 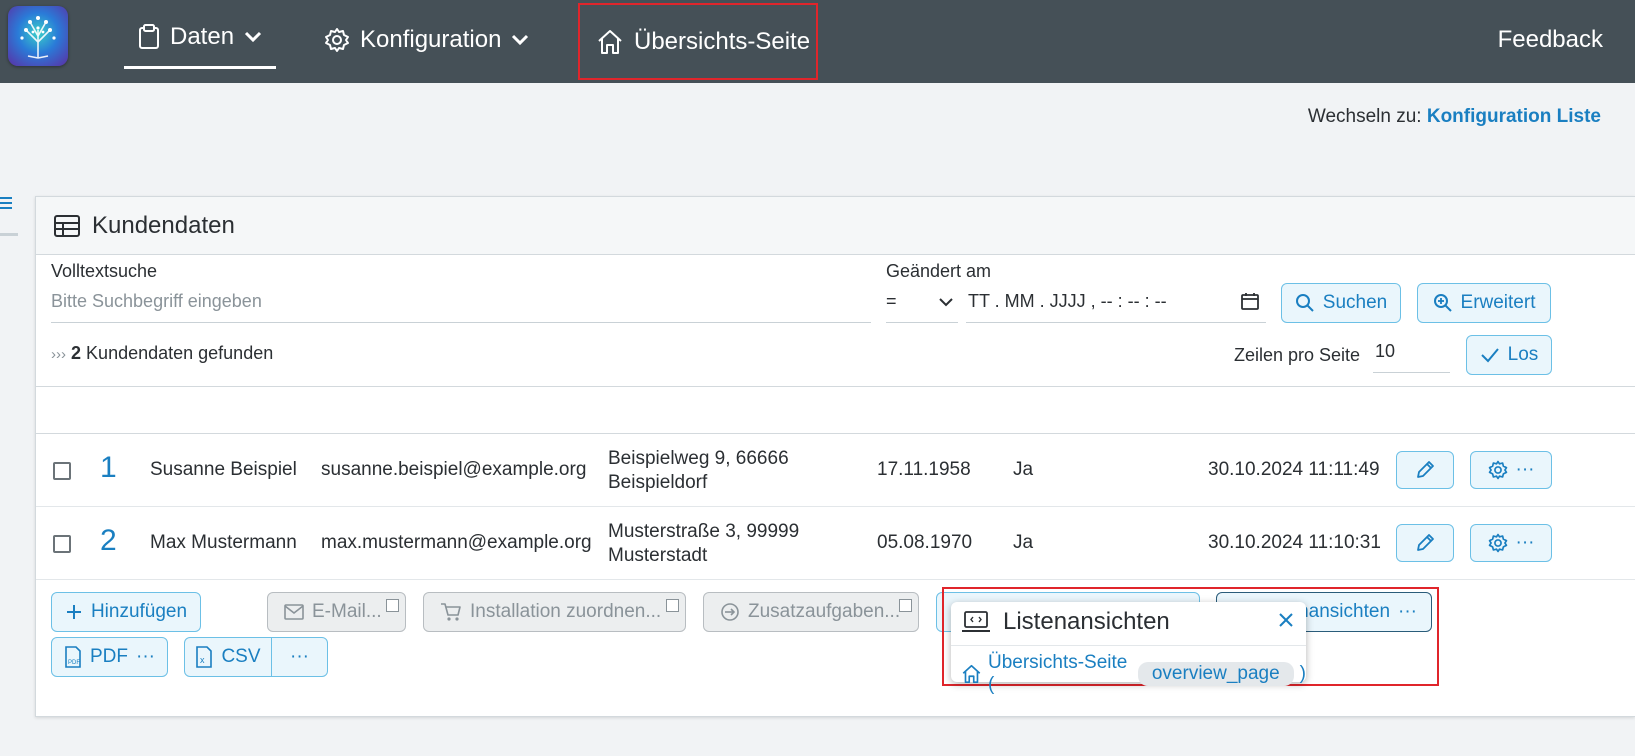 I want to click on search-icon, so click(x=1304, y=303).